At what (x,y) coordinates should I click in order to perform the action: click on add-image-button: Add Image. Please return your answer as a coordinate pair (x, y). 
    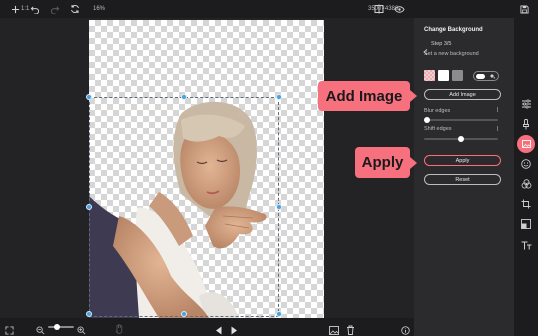
    Looking at the image, I should click on (462, 94).